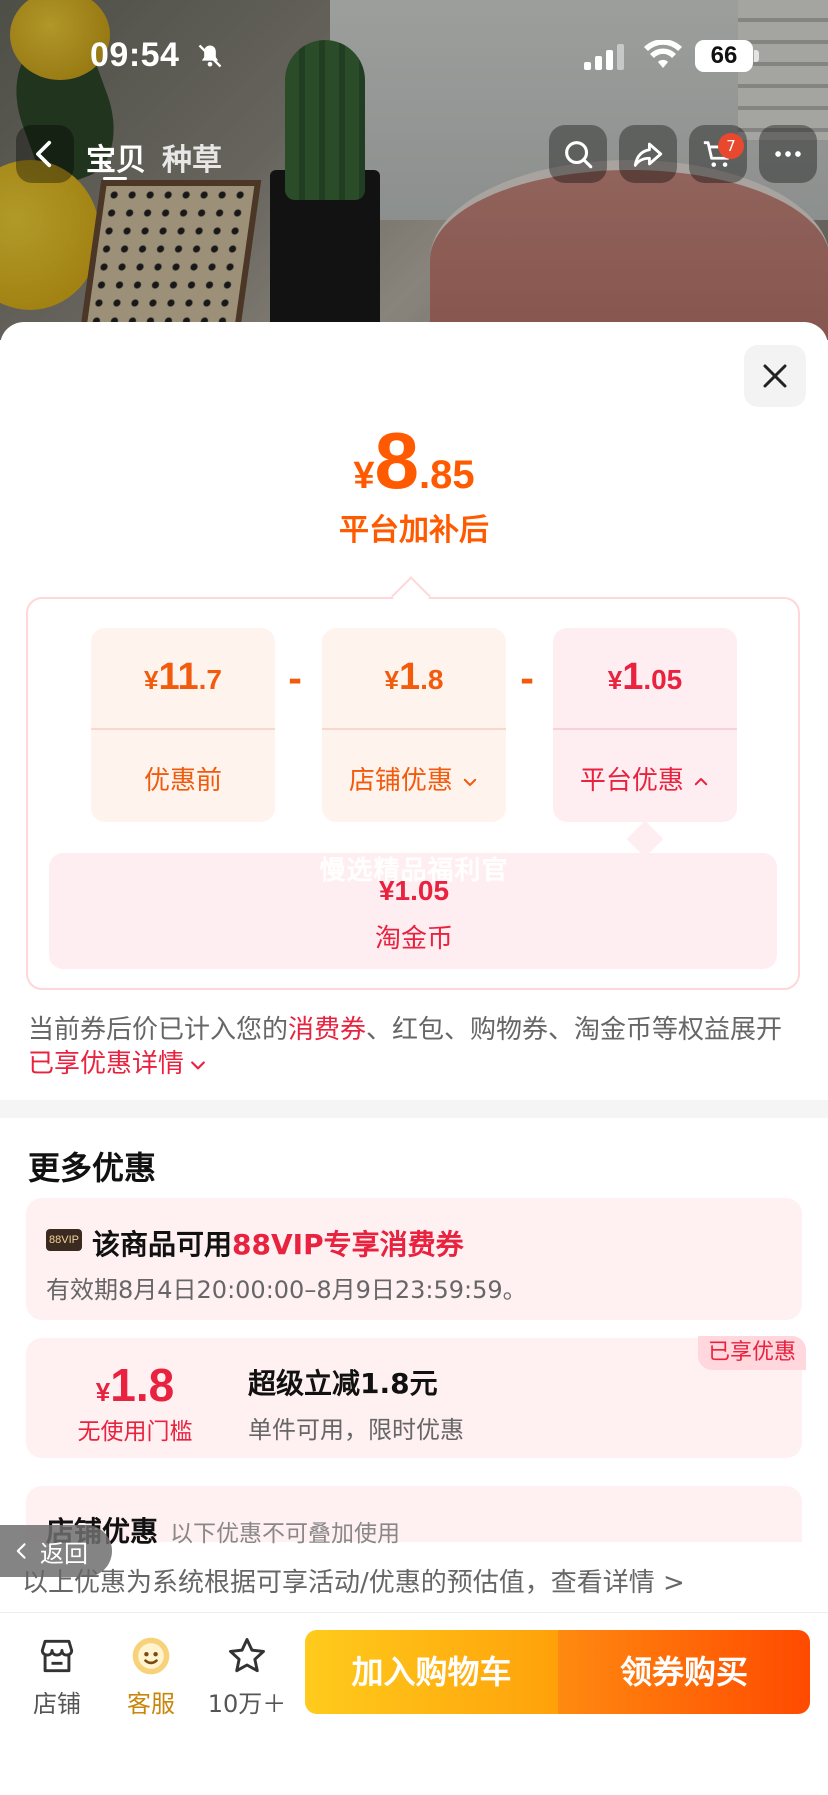 This screenshot has width=828, height=1795. What do you see at coordinates (431, 1672) in the screenshot?
I see `add-to-cart-button: 加入购物车` at bounding box center [431, 1672].